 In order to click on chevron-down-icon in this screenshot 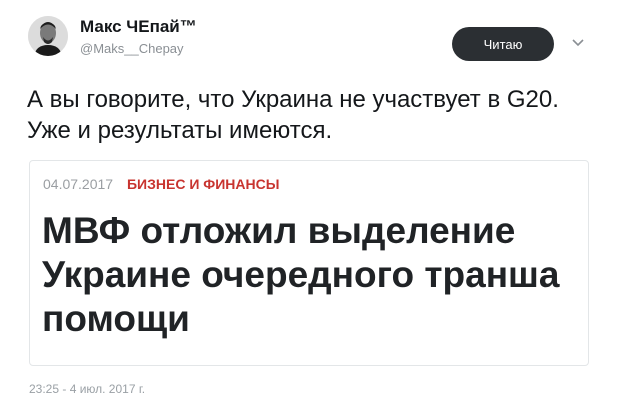, I will do `click(578, 42)`.